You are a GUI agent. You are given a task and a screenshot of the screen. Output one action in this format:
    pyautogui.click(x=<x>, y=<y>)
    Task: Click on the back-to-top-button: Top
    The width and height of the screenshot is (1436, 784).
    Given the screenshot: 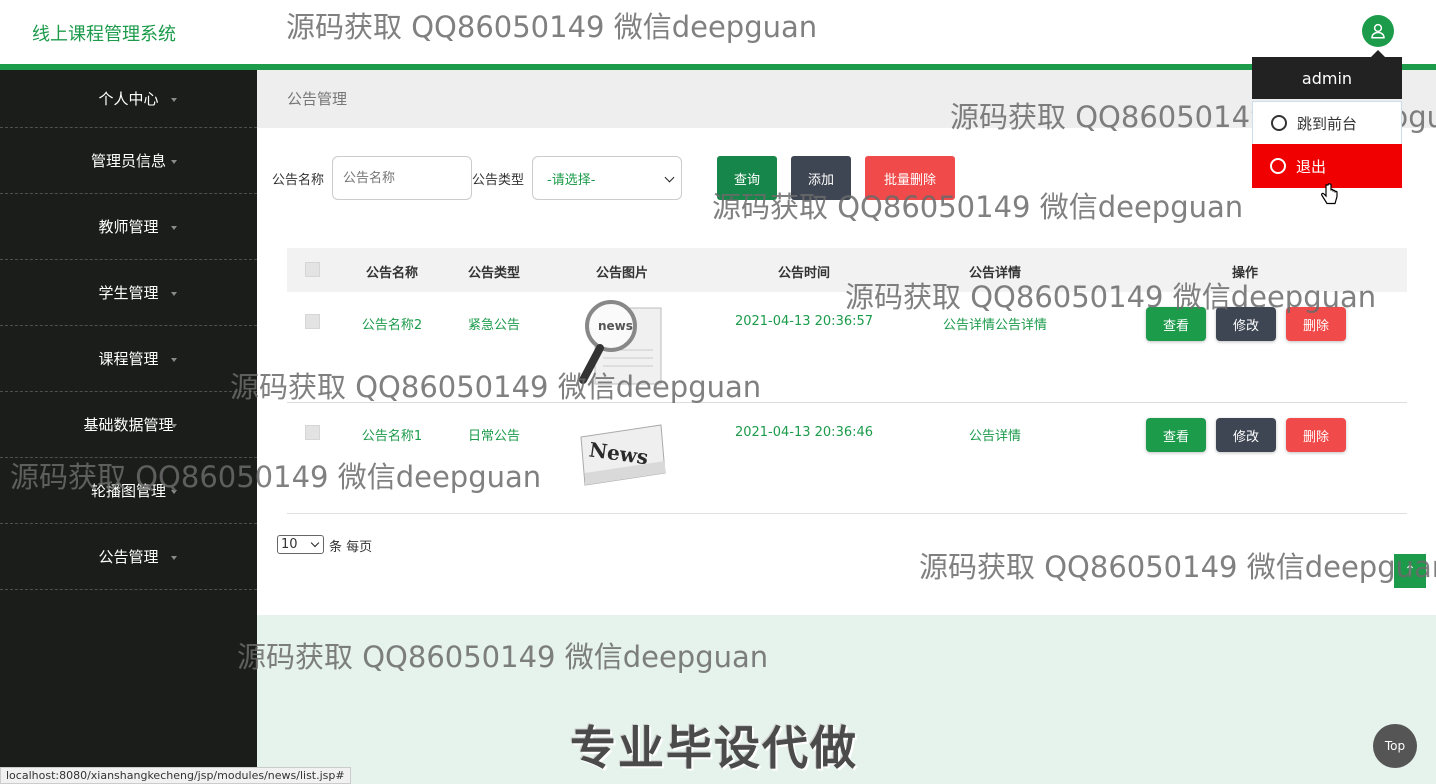 What is the action you would take?
    pyautogui.click(x=1395, y=746)
    